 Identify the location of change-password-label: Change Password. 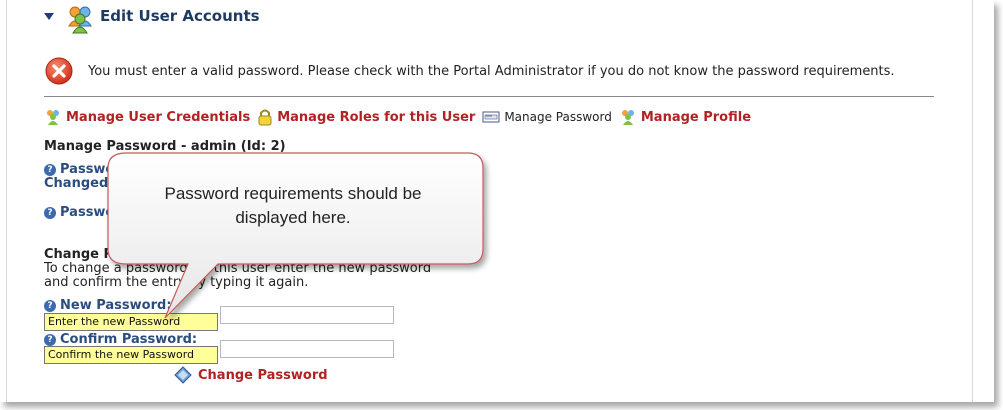
(263, 375).